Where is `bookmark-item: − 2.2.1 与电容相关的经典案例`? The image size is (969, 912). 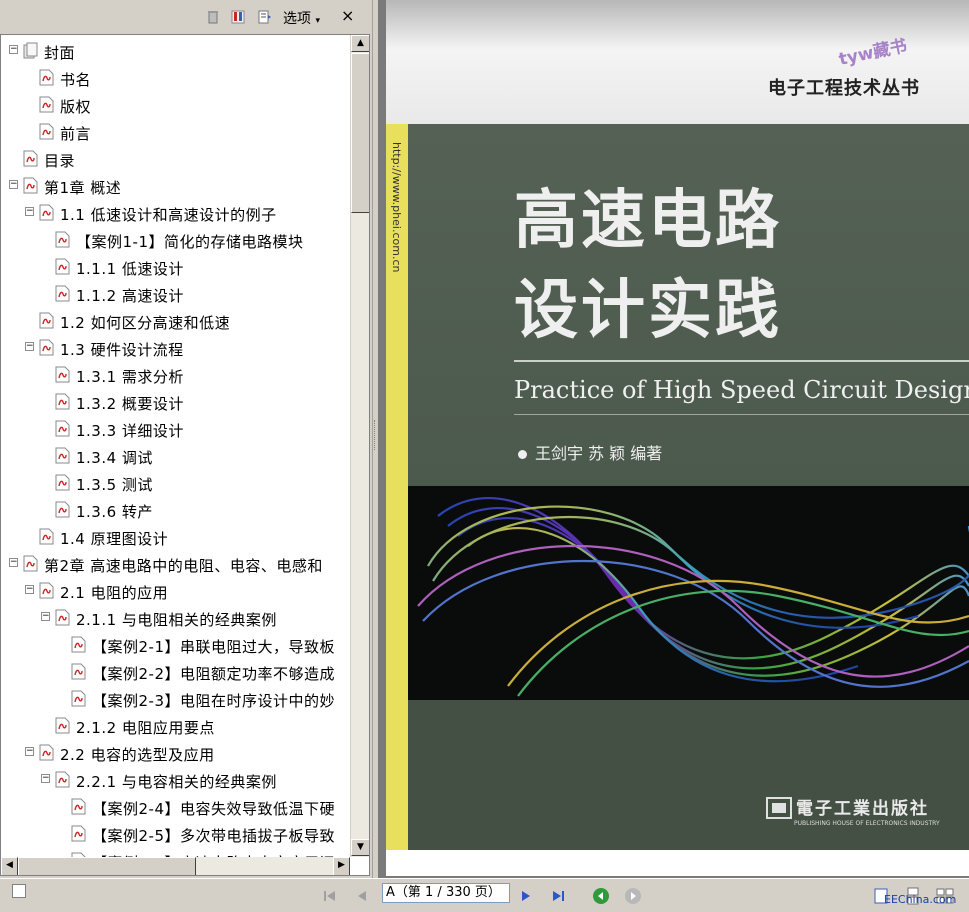 bookmark-item: − 2.2.1 与电容相关的经典案例 is located at coordinates (175, 780).